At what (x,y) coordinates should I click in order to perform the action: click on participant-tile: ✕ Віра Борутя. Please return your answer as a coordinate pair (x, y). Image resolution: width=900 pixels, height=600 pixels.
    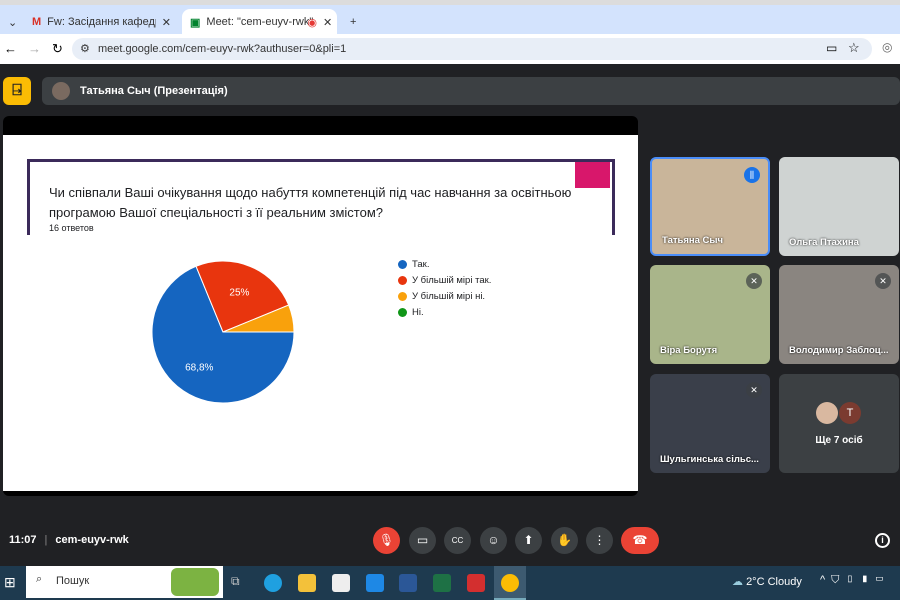
    Looking at the image, I should click on (710, 314).